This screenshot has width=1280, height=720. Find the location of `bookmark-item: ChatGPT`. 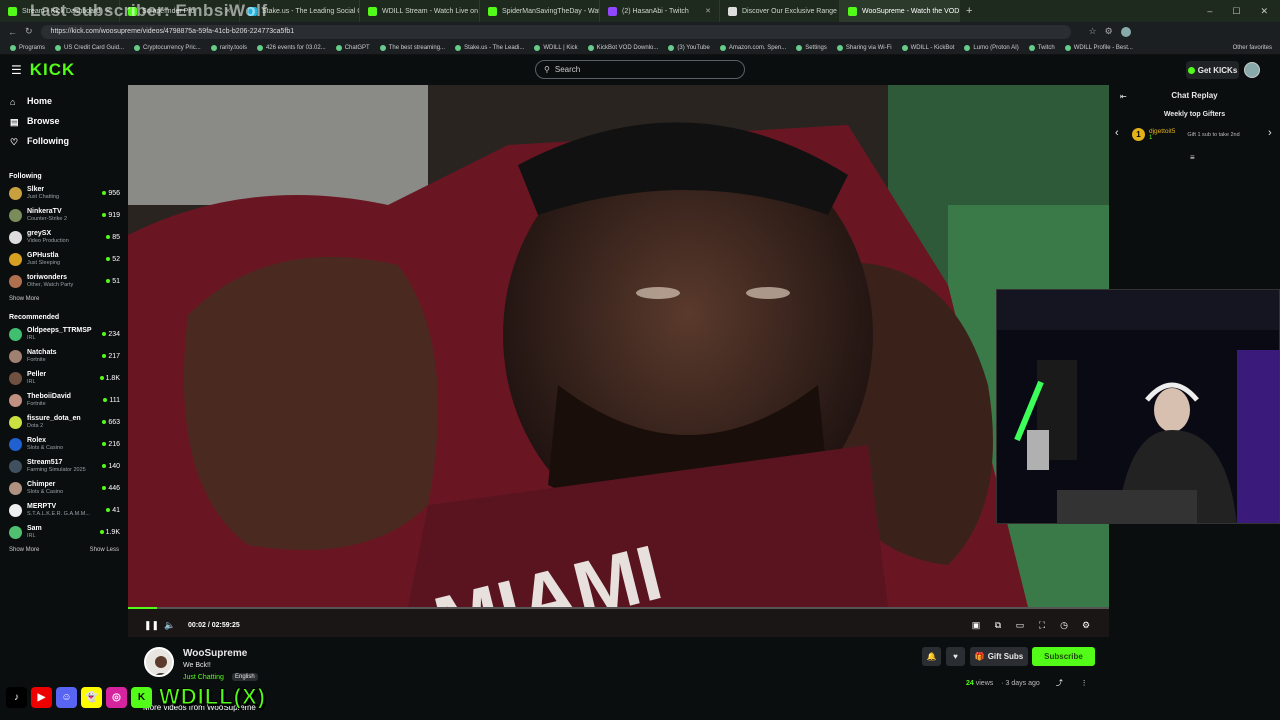

bookmark-item: ChatGPT is located at coordinates (352, 47).